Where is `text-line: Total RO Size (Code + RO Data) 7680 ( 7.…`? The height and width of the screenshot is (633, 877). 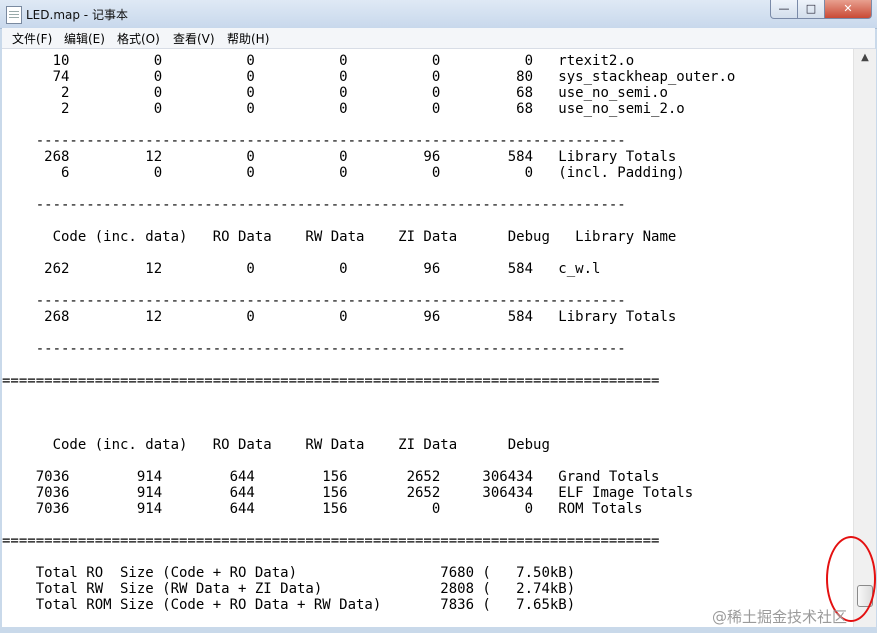
text-line: Total RO Size (Code + RO Data) 7680 ( 7.… is located at coordinates (289, 573).